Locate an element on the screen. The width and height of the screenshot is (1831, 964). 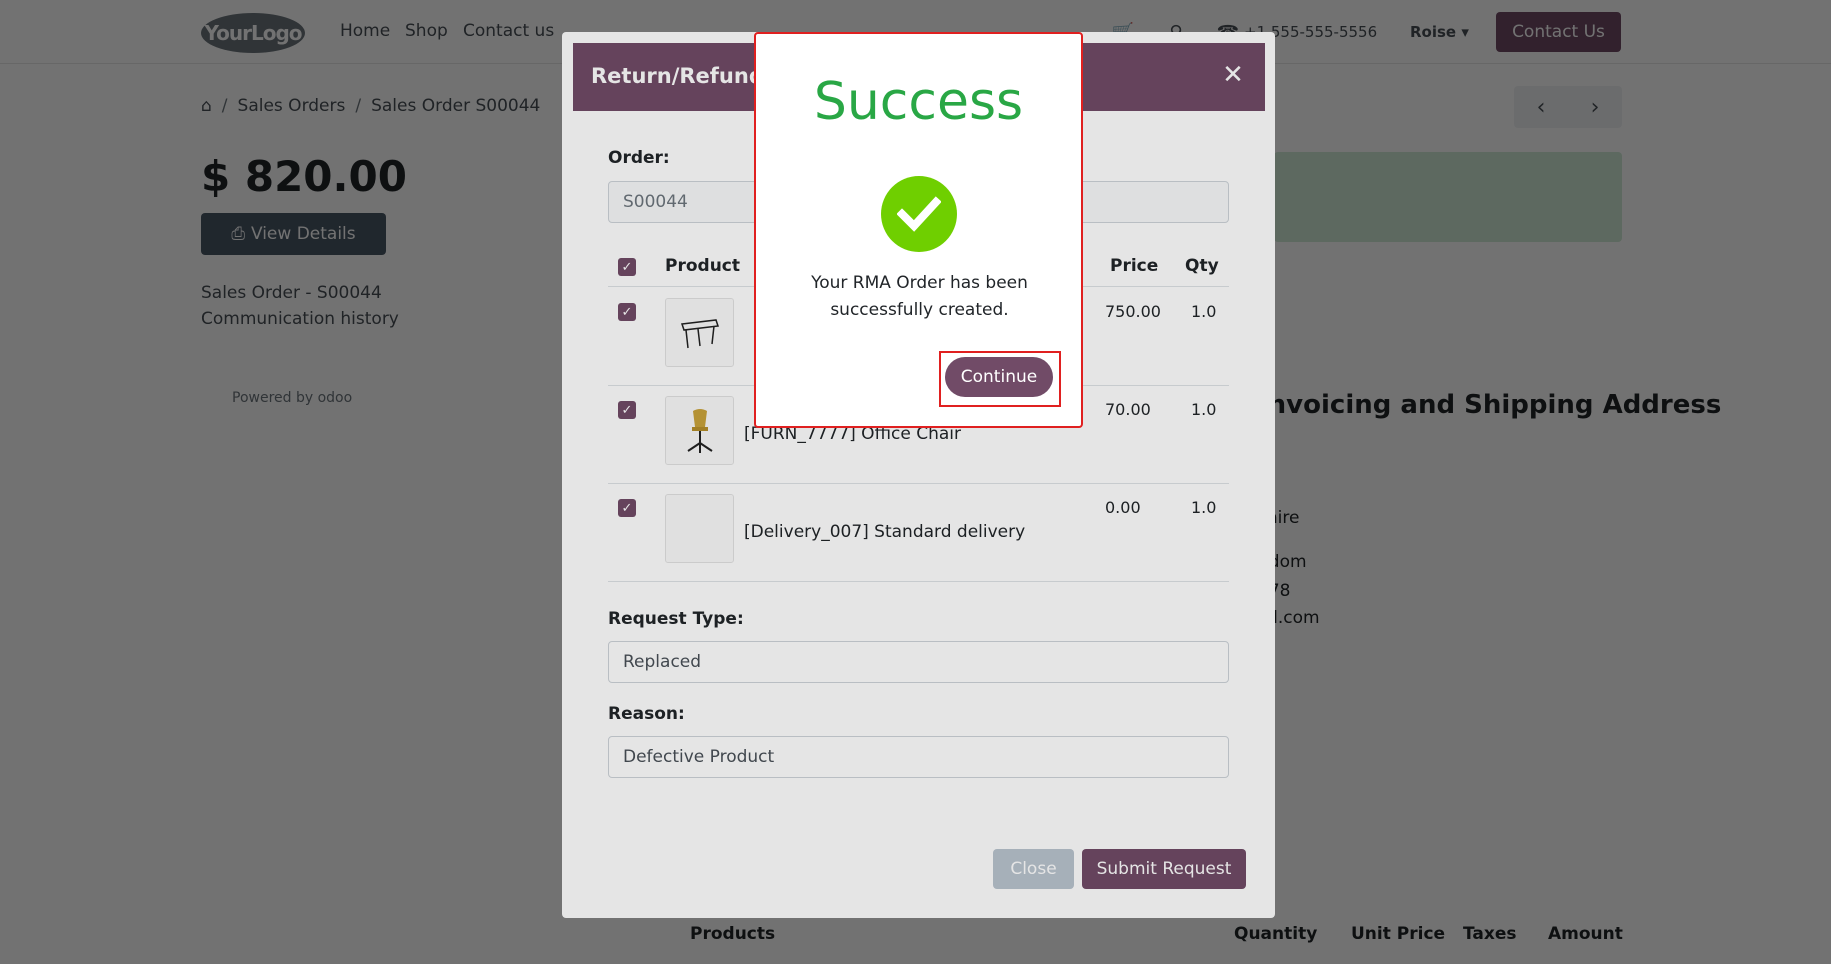
continue-button: Continue is located at coordinates (999, 377).